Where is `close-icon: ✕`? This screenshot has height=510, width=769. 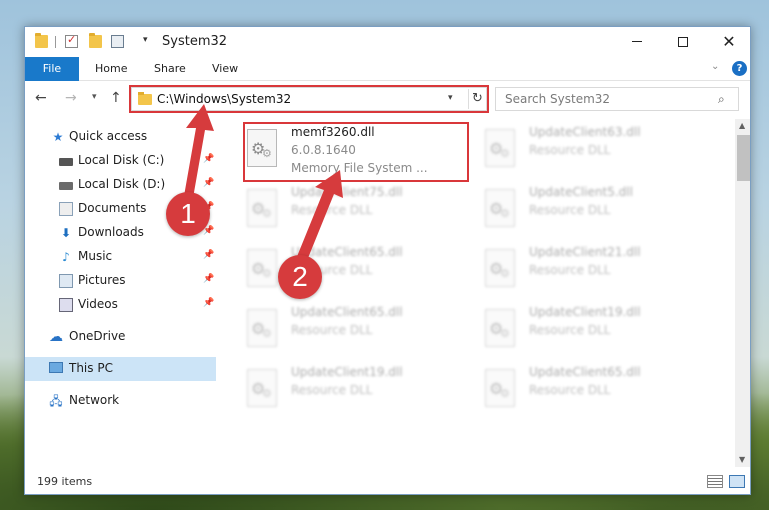 close-icon: ✕ is located at coordinates (729, 41).